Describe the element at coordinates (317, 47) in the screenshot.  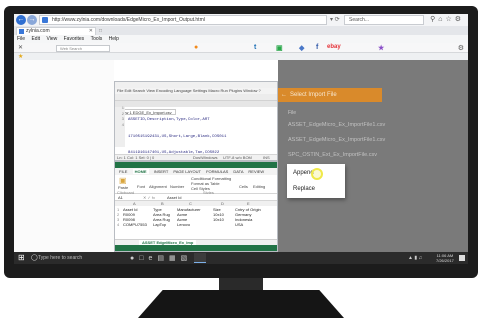
I see `facebook-icon: f` at that location.